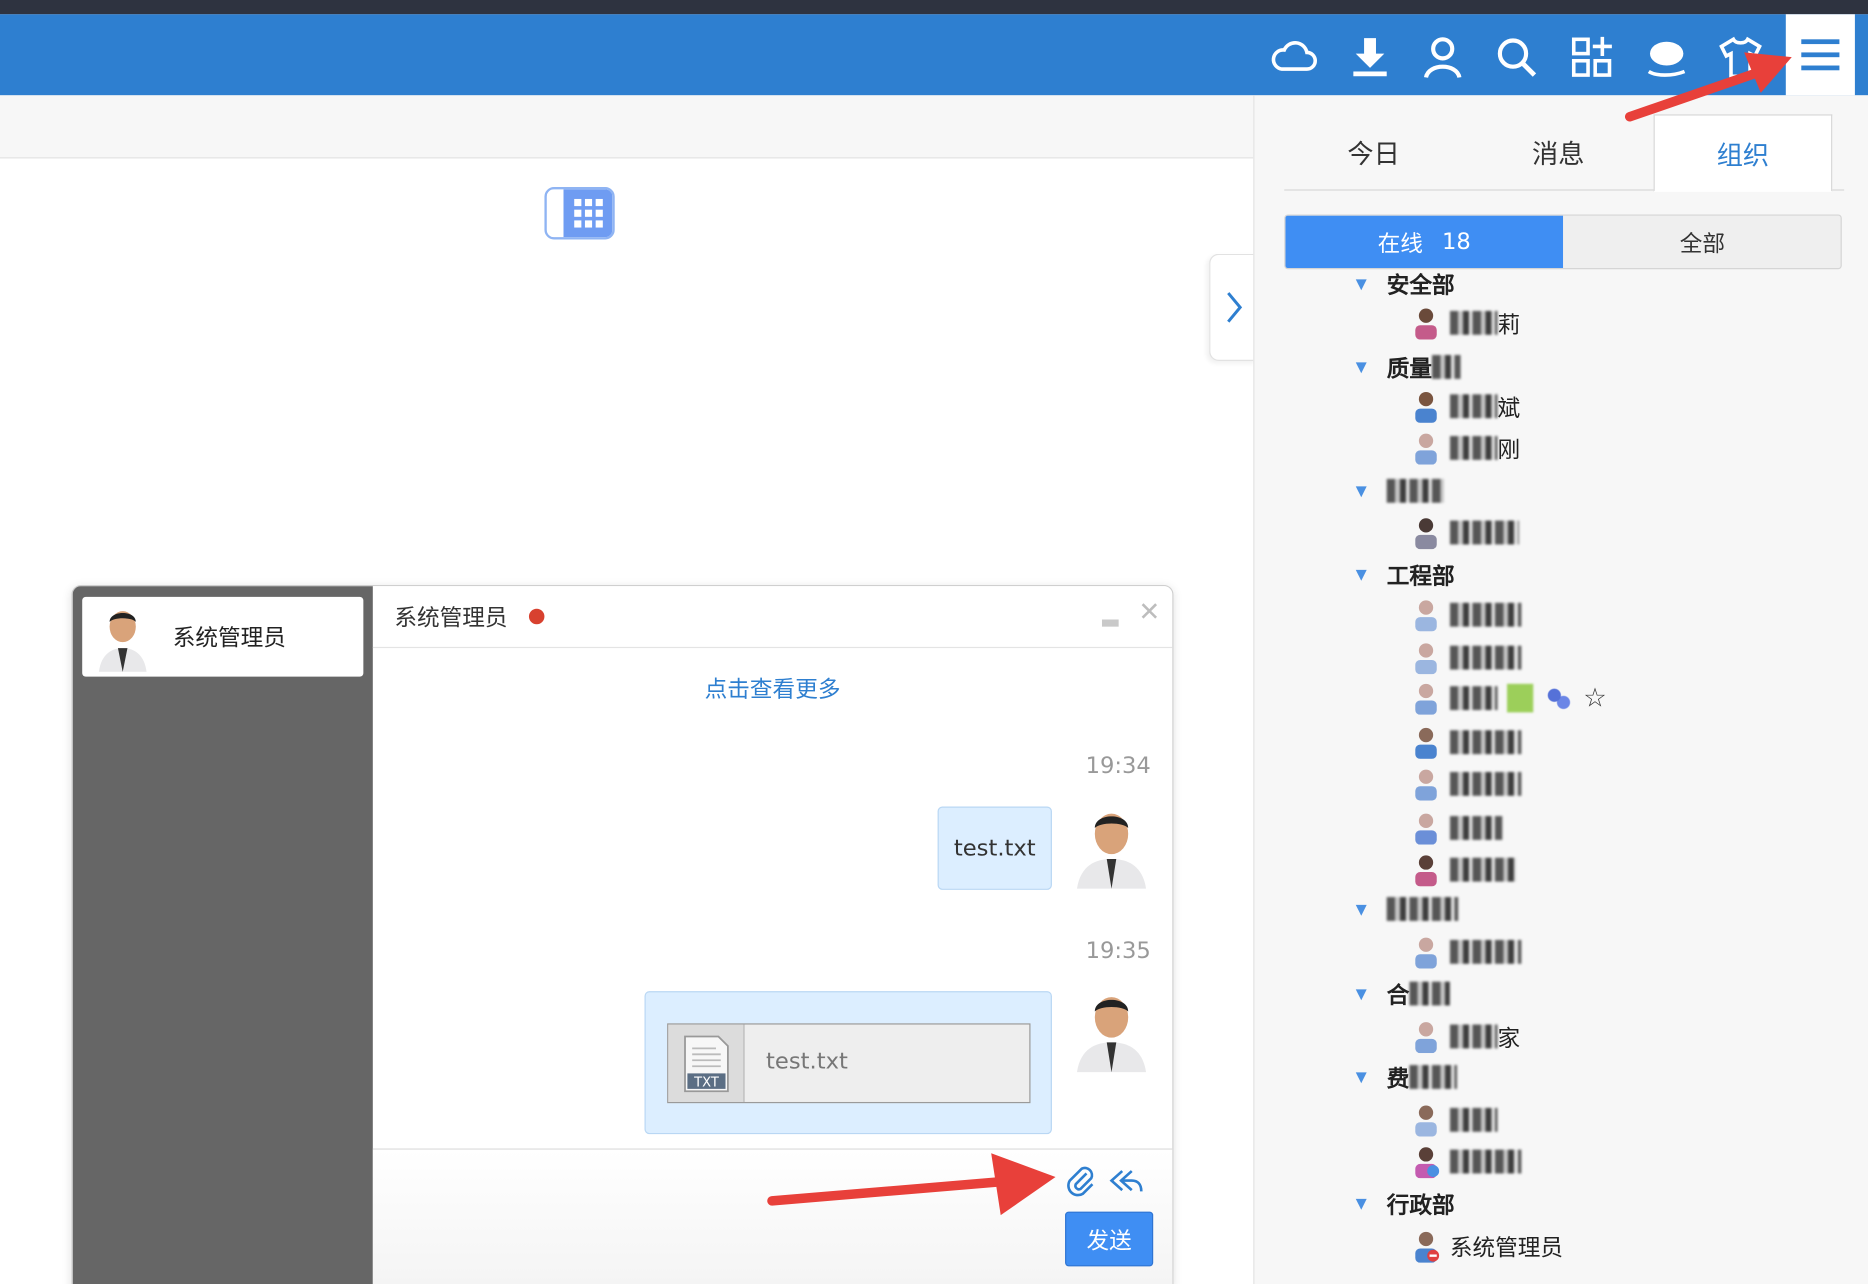 The image size is (1868, 1284). What do you see at coordinates (1405, 1203) in the screenshot?
I see `dept-row: ▼ 行政部` at bounding box center [1405, 1203].